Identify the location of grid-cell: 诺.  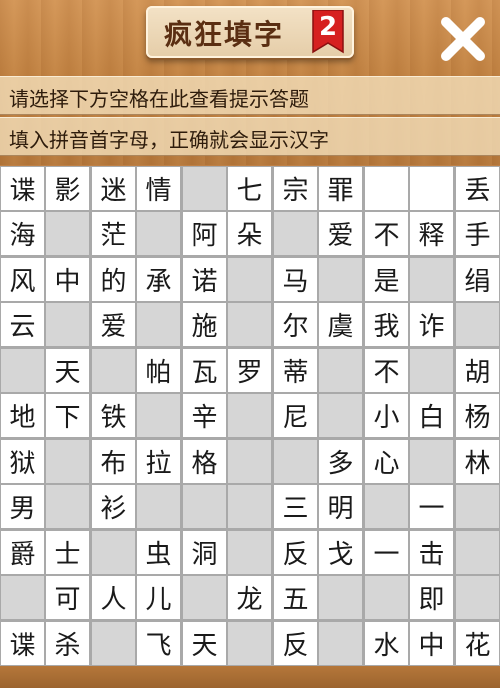
(204, 279).